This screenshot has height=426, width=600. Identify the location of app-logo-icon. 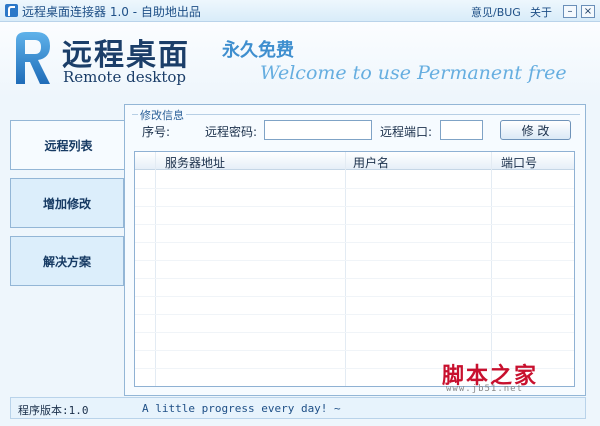
(11, 10).